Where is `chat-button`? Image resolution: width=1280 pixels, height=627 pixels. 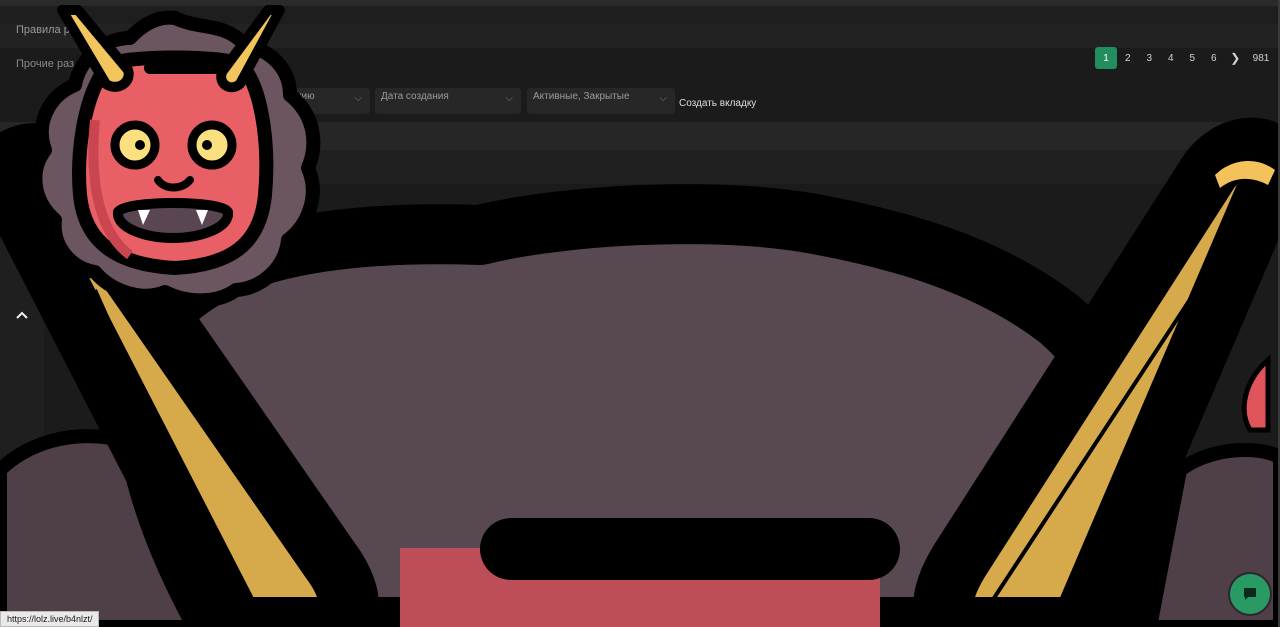 chat-button is located at coordinates (1250, 594).